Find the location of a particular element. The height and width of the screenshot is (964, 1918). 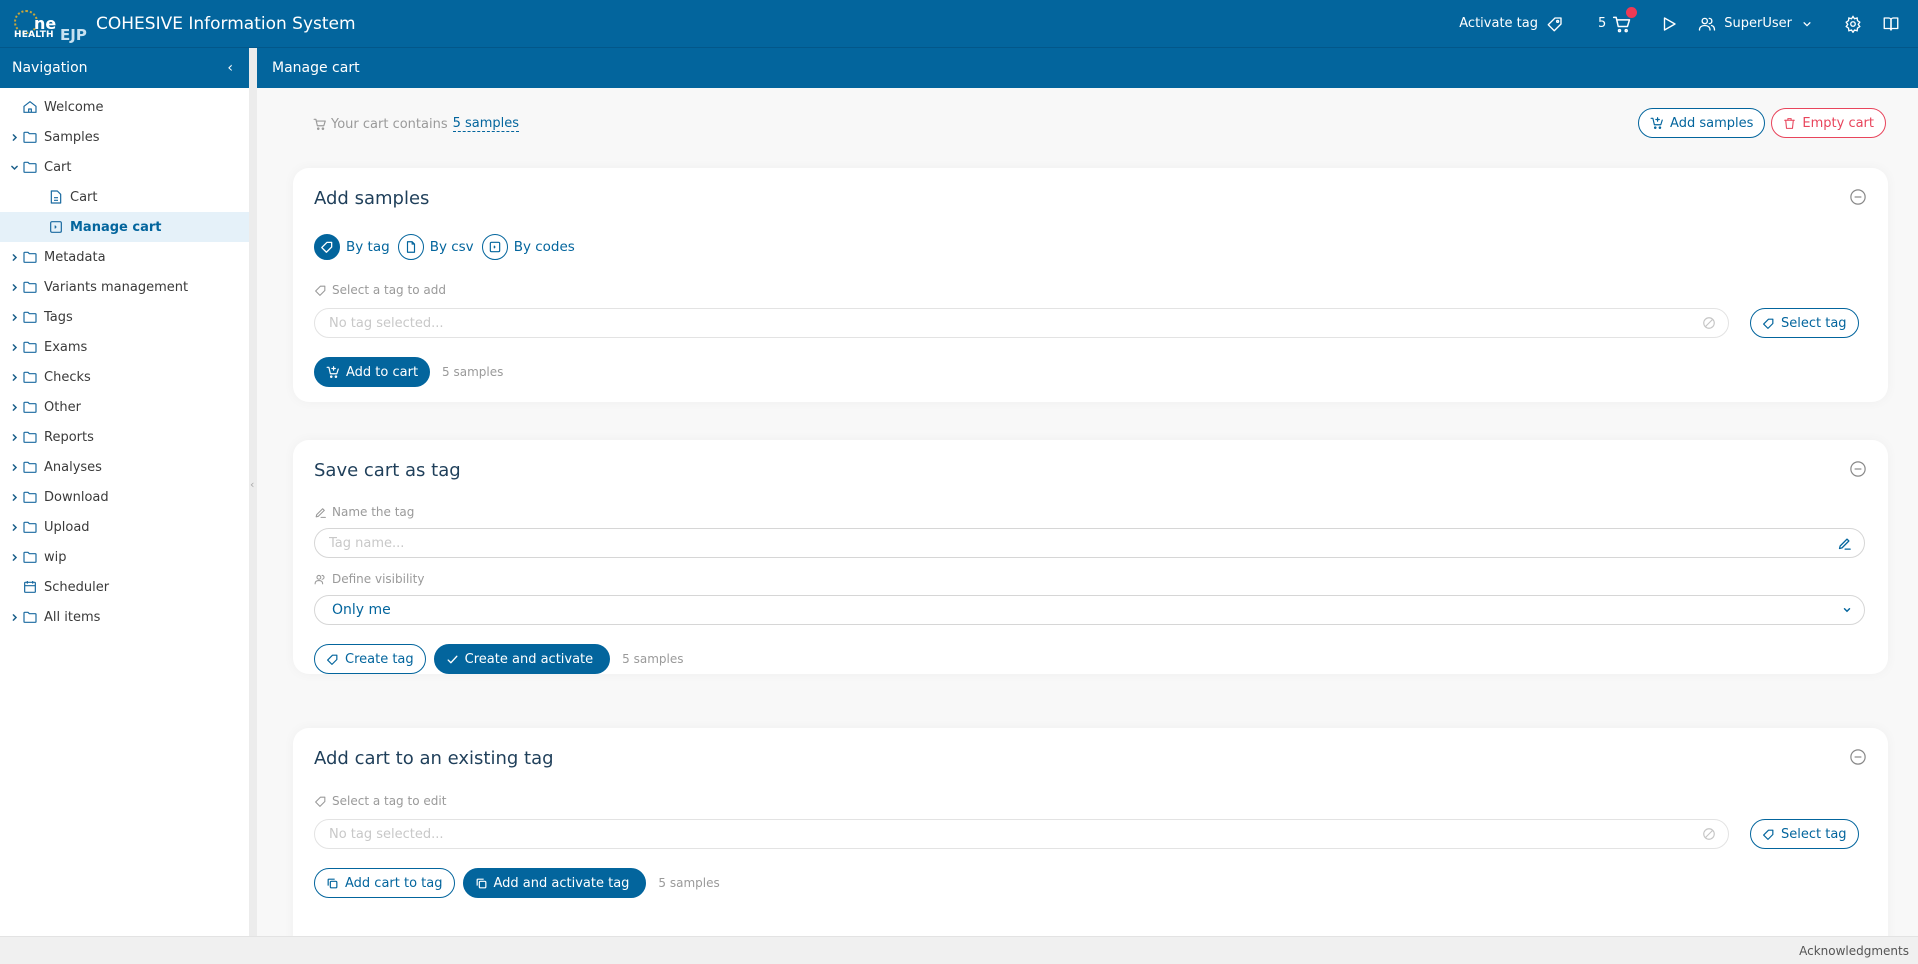

add-and-activate-tag-button: Add and activate tag is located at coordinates (554, 883).